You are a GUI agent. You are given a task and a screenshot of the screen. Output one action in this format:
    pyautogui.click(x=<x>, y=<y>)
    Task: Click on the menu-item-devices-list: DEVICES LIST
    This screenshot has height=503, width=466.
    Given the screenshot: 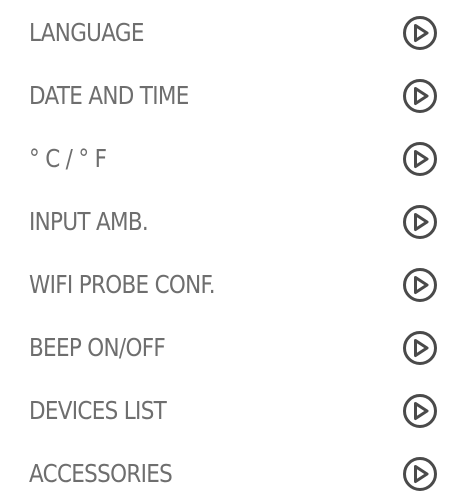 What is the action you would take?
    pyautogui.click(x=233, y=411)
    